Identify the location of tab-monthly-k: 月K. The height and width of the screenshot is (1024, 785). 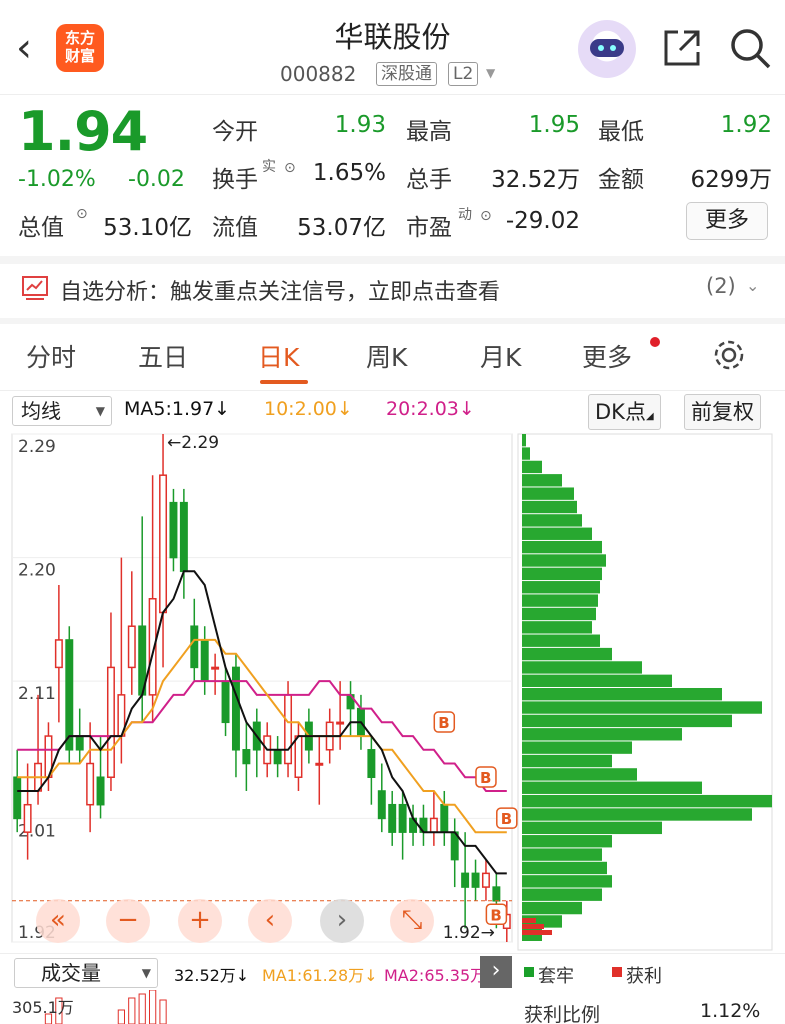
(500, 356).